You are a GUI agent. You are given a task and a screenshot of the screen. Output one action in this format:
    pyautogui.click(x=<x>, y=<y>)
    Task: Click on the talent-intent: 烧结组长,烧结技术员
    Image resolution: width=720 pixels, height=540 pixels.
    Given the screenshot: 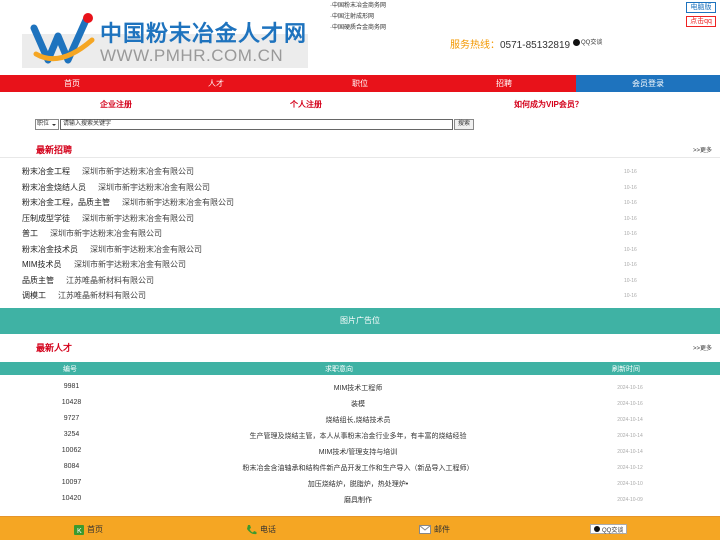 What is the action you would take?
    pyautogui.click(x=358, y=420)
    